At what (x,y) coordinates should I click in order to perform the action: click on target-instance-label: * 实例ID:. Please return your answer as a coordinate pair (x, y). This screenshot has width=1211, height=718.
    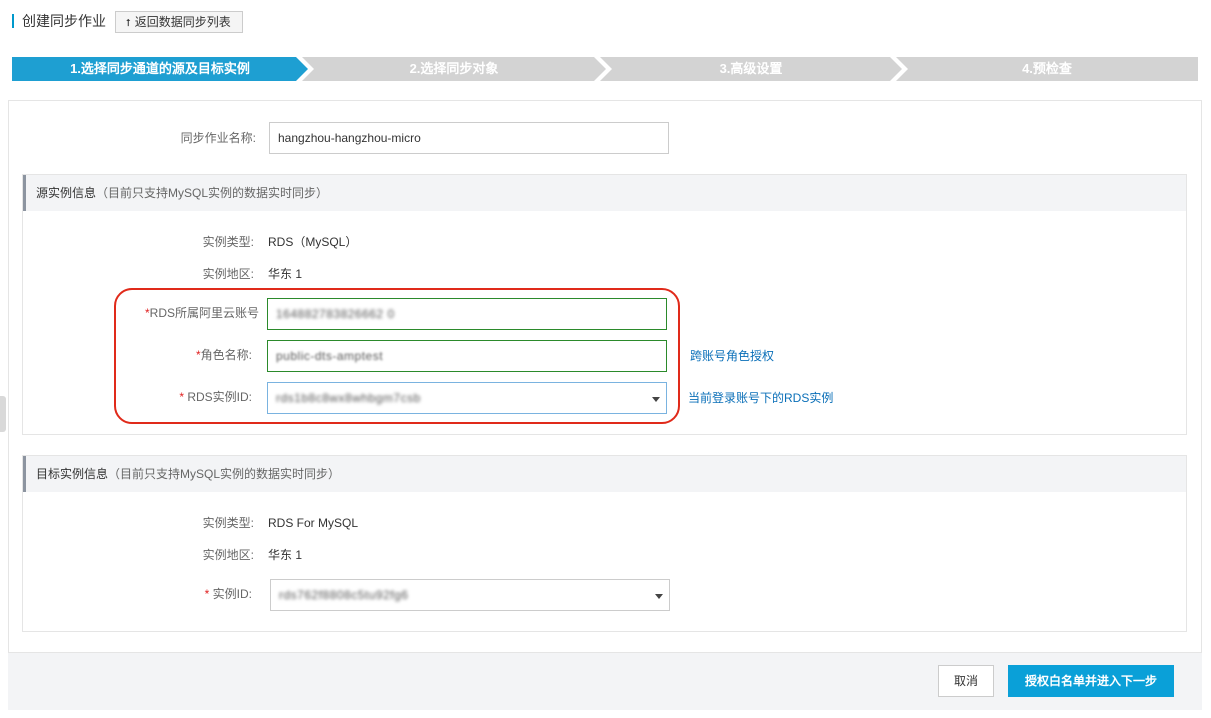
    Looking at the image, I should click on (162, 594).